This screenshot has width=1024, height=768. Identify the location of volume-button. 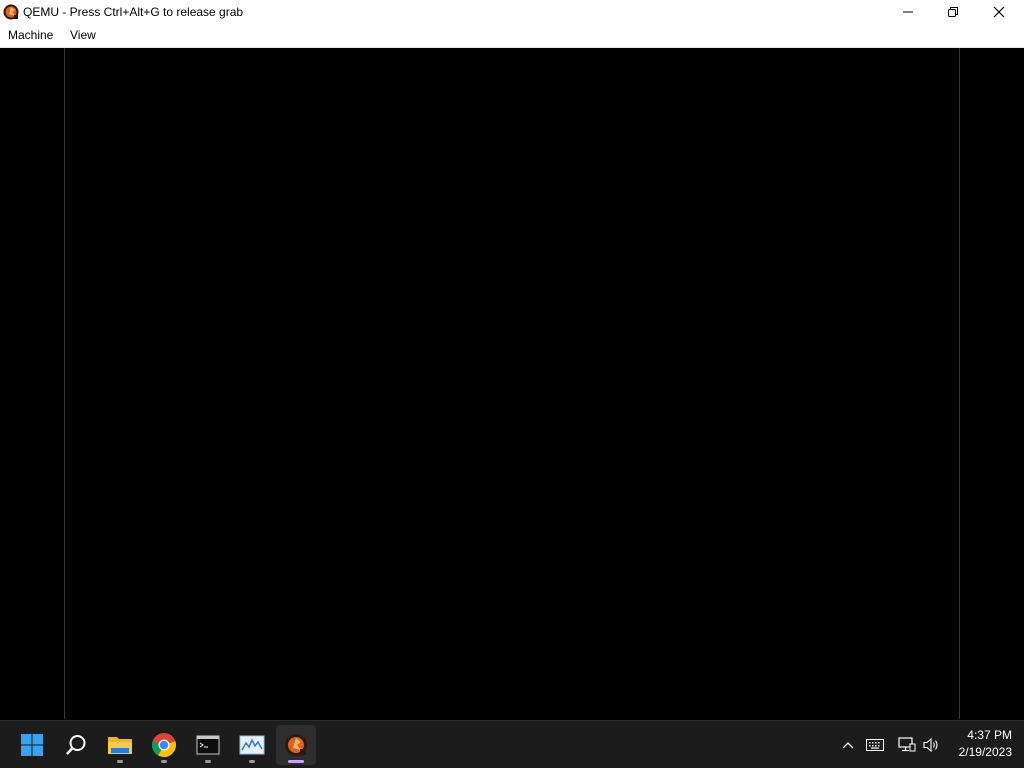
(932, 745).